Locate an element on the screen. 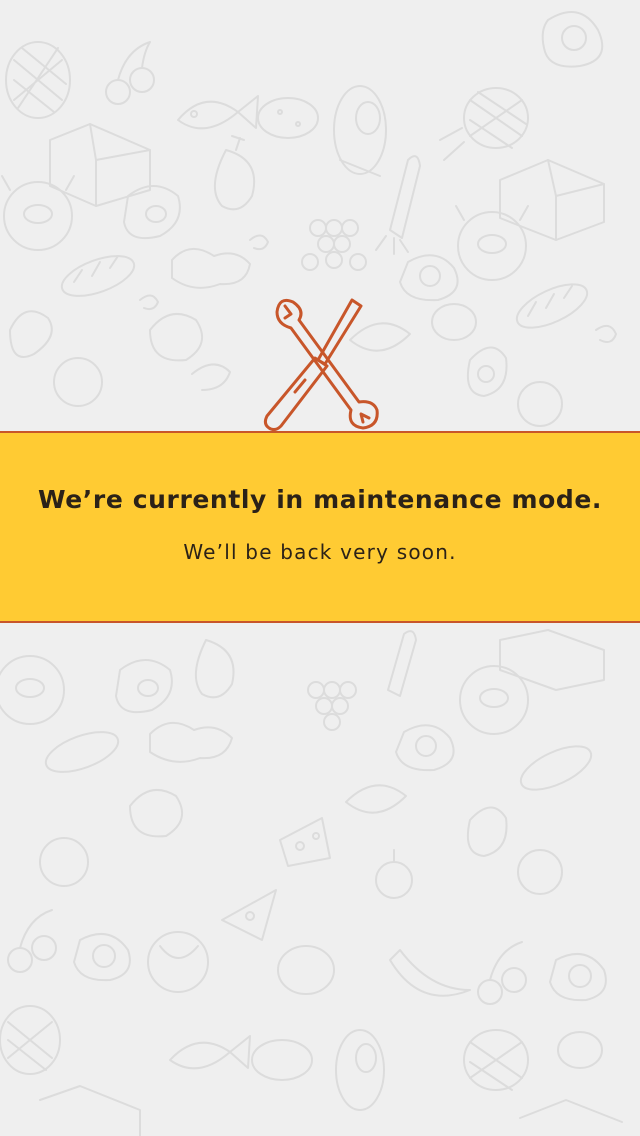  pineapple-doodle-right is located at coordinates (484, 124).